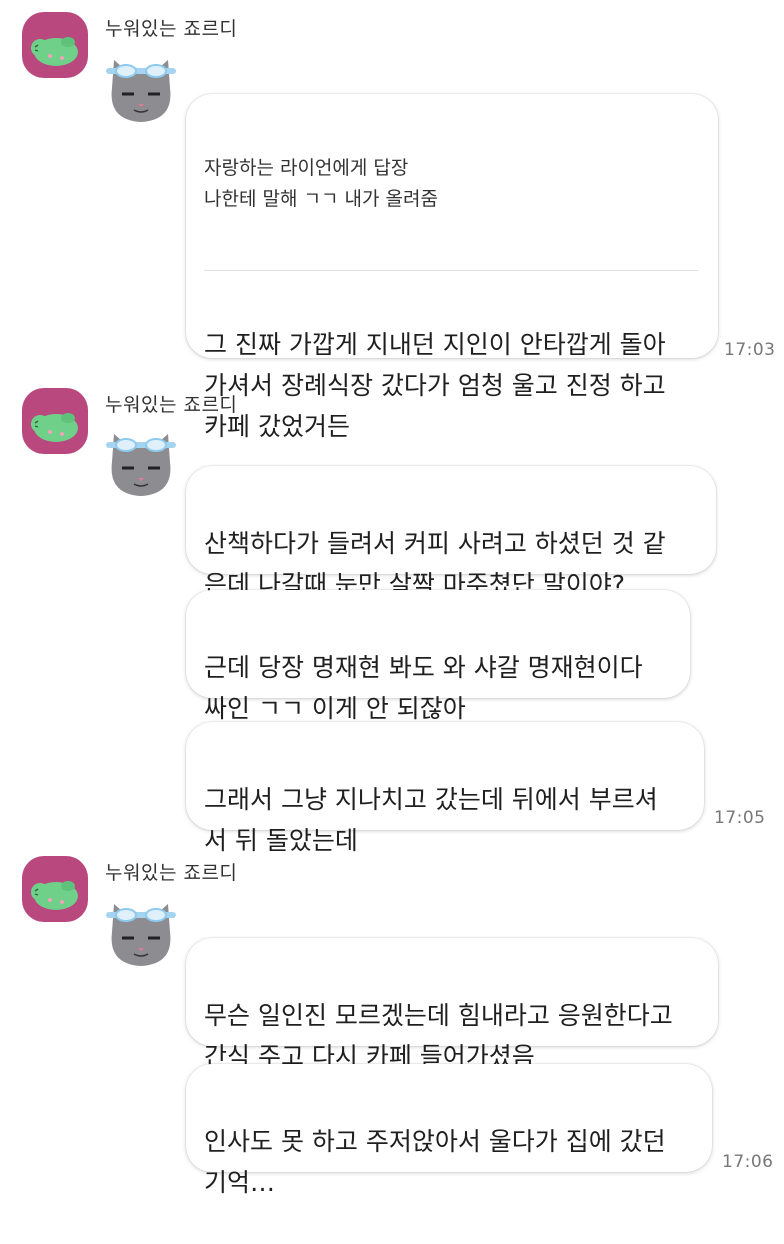  What do you see at coordinates (423, 688) in the screenshot?
I see `message-text: 근데 당장 명재현 봐도 와 샤갈 명재현이다 싸인 ㄱㄱ 이게 안 되잖아` at bounding box center [423, 688].